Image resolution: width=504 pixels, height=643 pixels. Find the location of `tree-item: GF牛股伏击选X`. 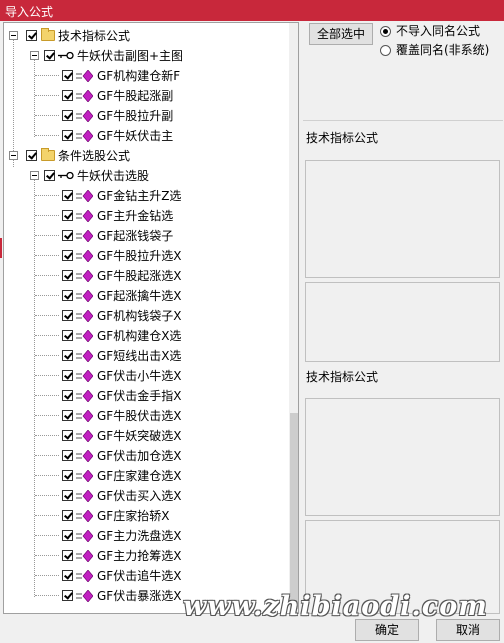

tree-item: GF牛股伏击选X is located at coordinates (144, 416).